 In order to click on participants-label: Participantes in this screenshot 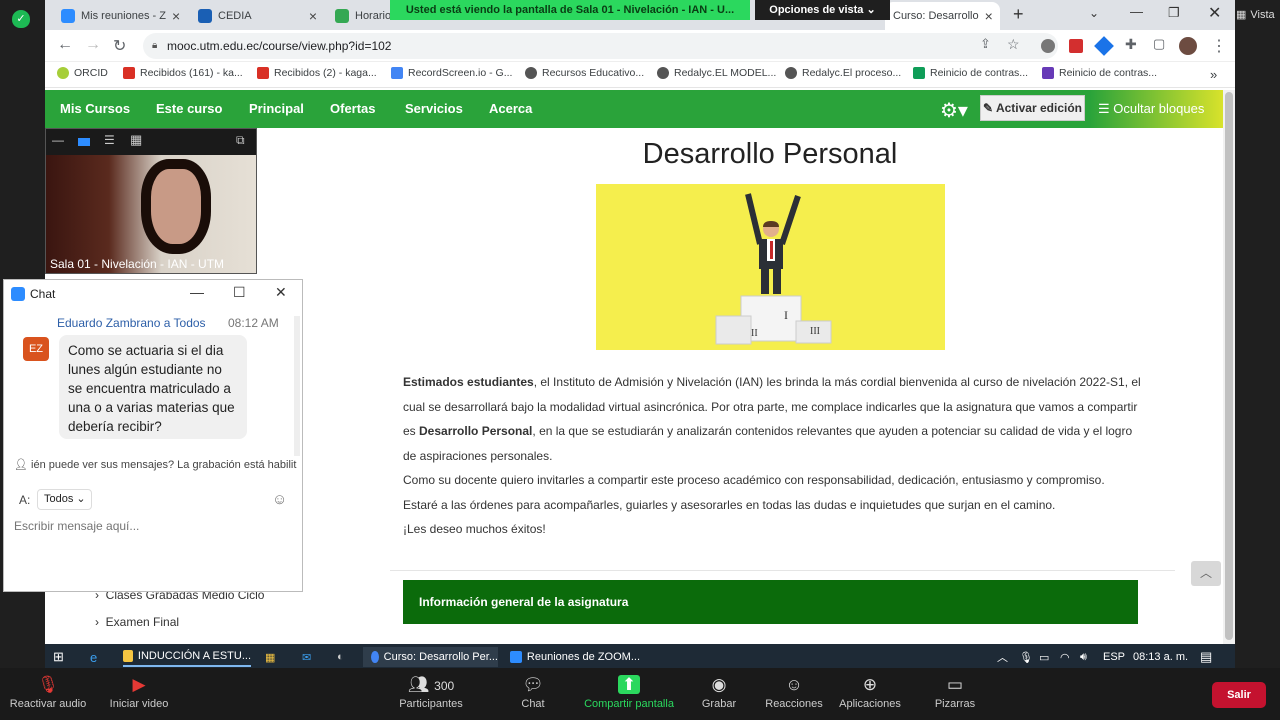, I will do `click(431, 704)`.